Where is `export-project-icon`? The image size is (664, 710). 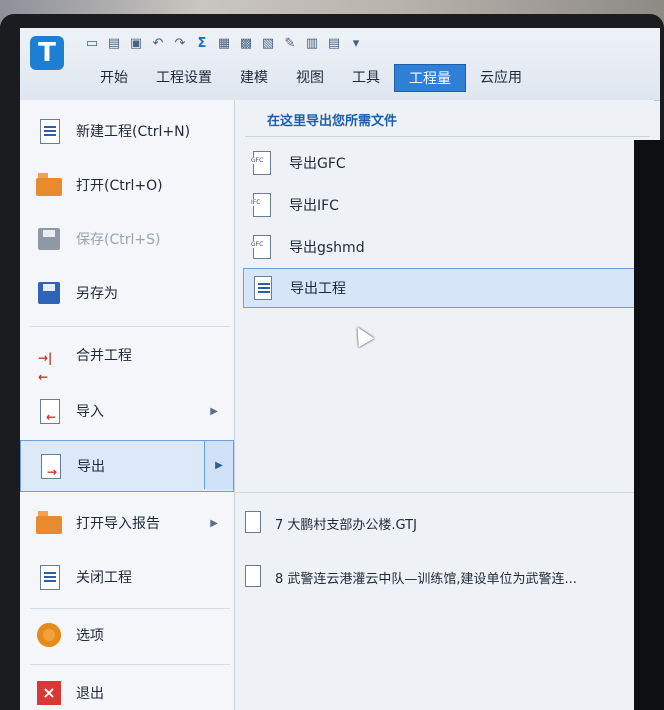
export-project-icon is located at coordinates (263, 288).